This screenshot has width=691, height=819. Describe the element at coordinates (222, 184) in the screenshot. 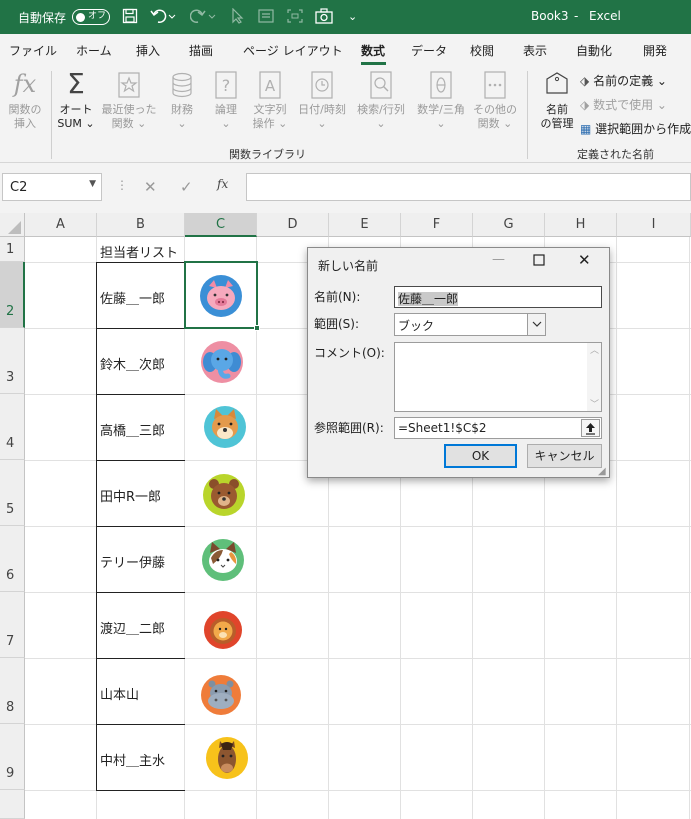

I see `insert-function-icon: fx` at that location.